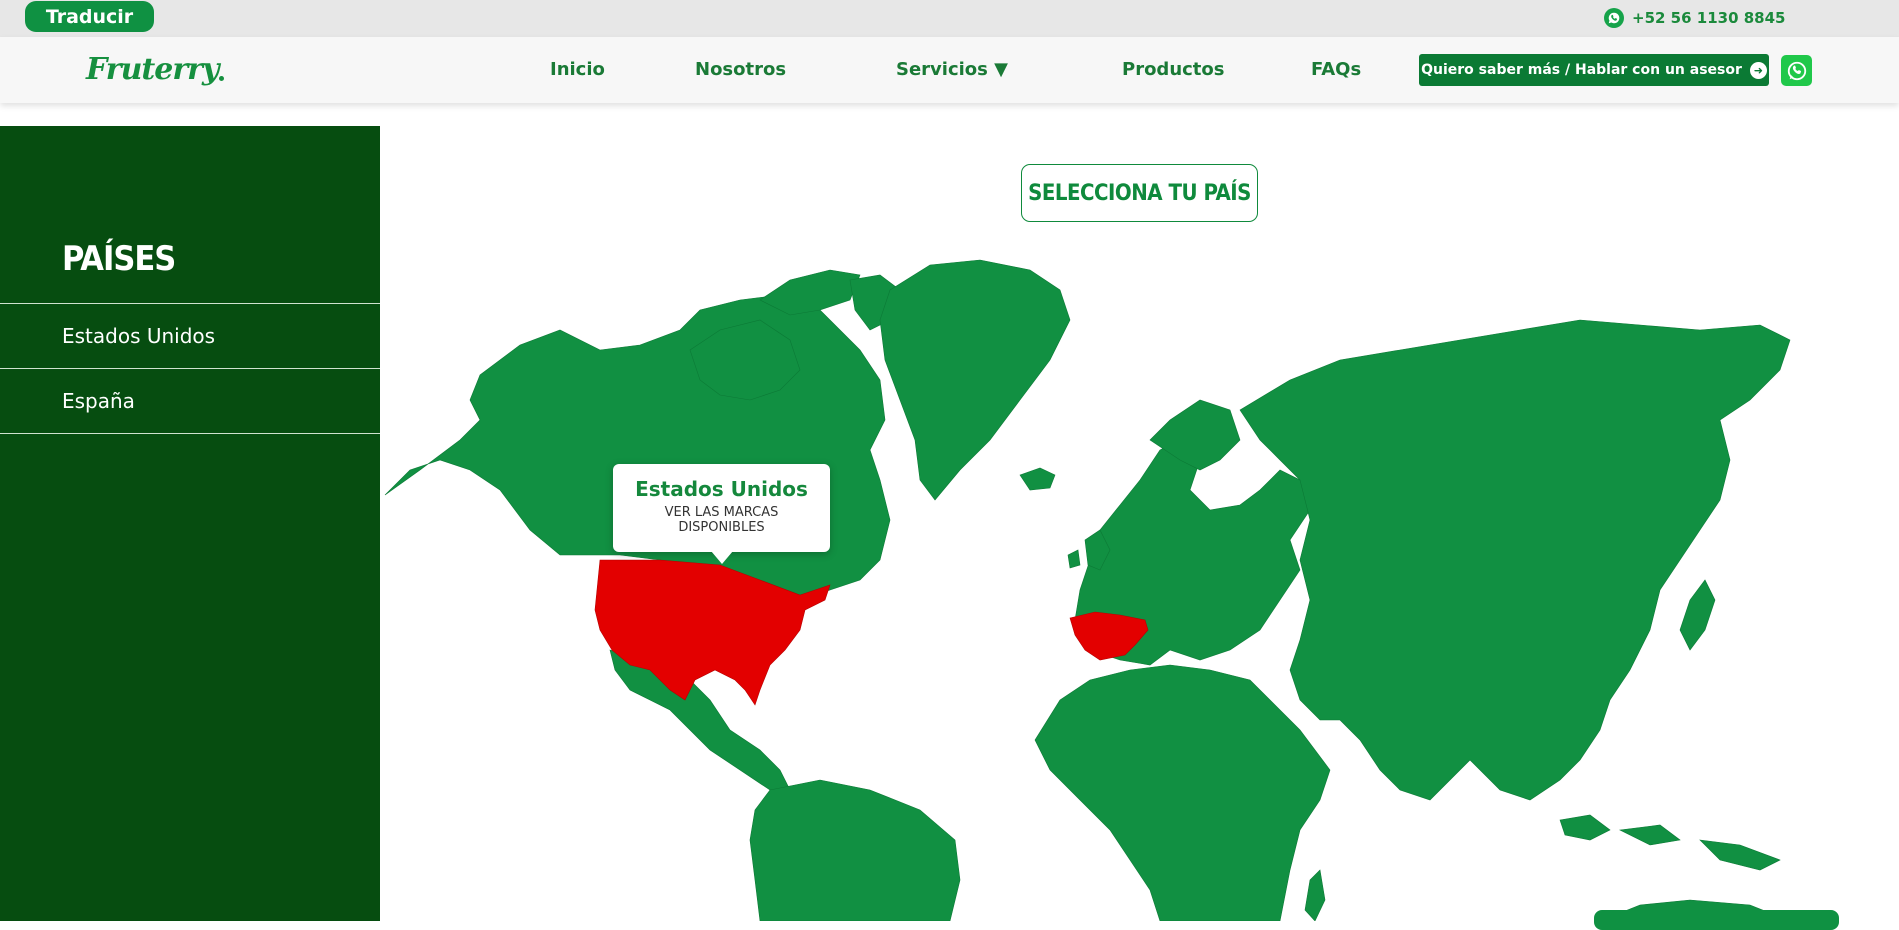  Describe the element at coordinates (1581, 70) in the screenshot. I see `cta-label: Quiero saber más / Hablar con un asesor` at that location.